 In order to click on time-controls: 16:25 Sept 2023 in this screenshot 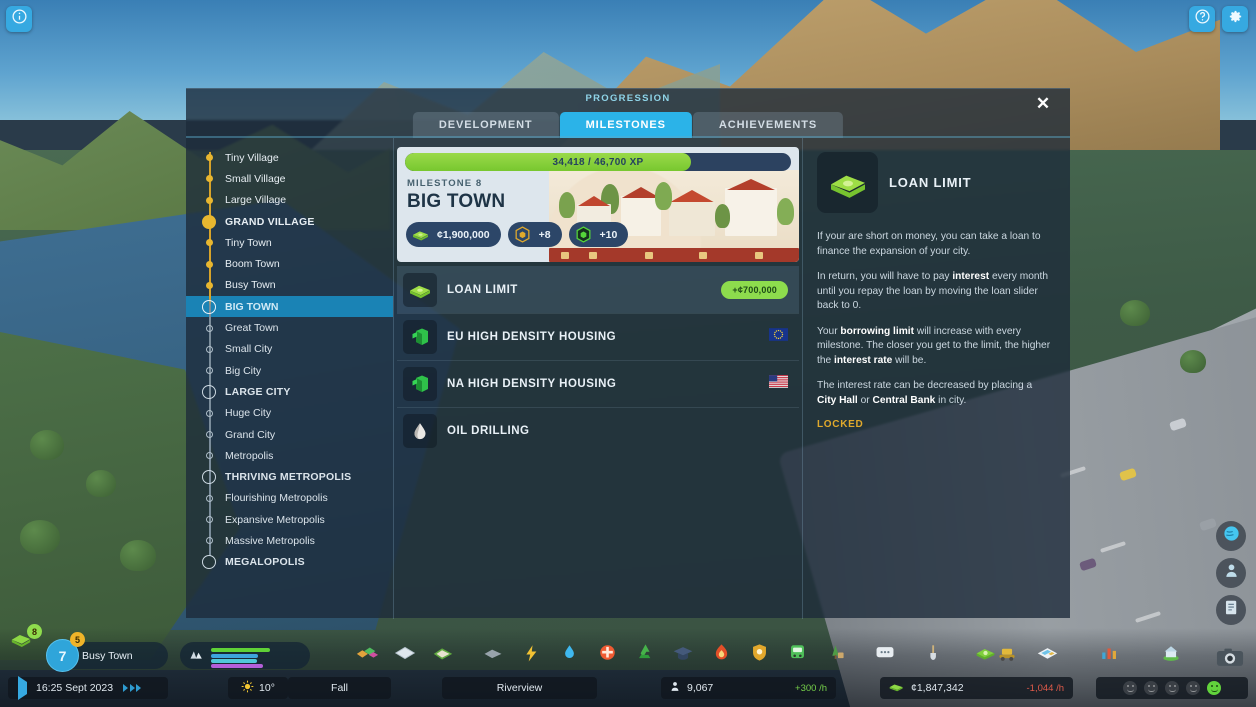, I will do `click(88, 688)`.